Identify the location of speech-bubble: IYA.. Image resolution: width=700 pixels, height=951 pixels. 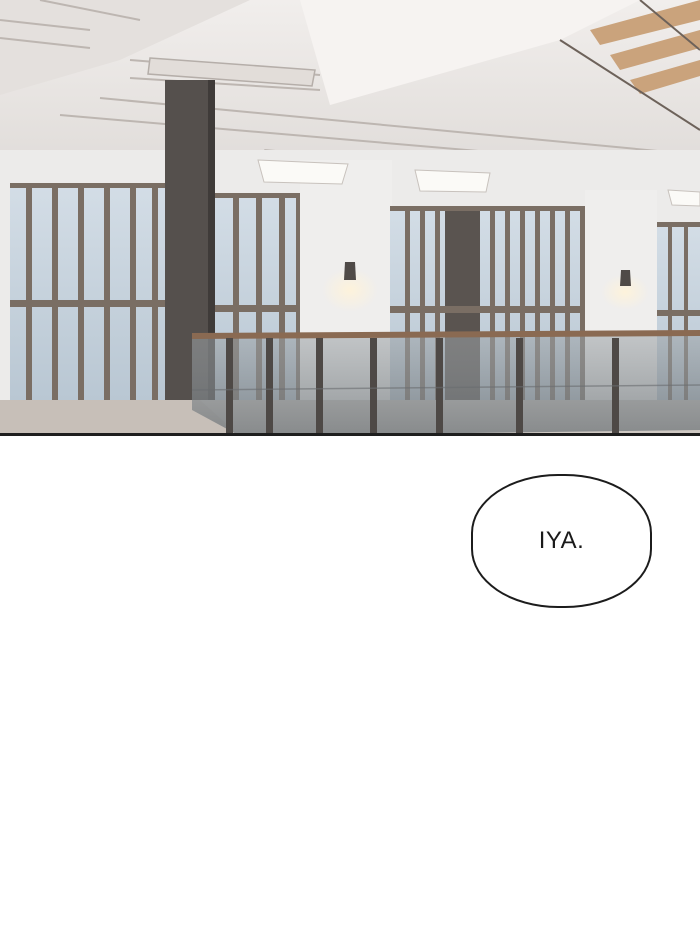
(561, 541).